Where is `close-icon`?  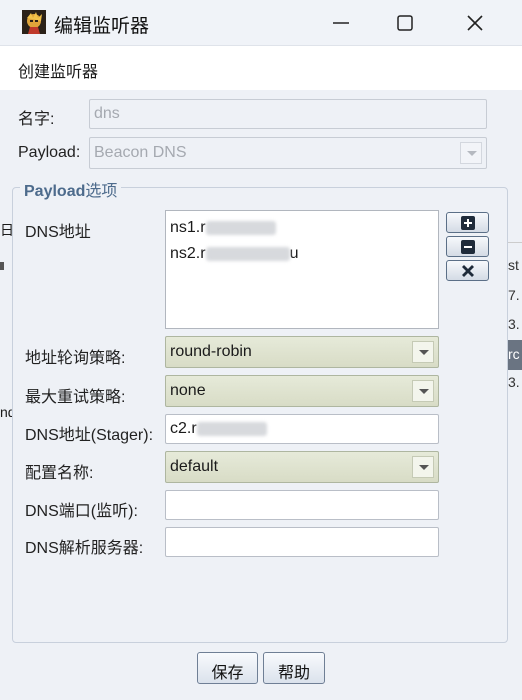
close-icon is located at coordinates (475, 23).